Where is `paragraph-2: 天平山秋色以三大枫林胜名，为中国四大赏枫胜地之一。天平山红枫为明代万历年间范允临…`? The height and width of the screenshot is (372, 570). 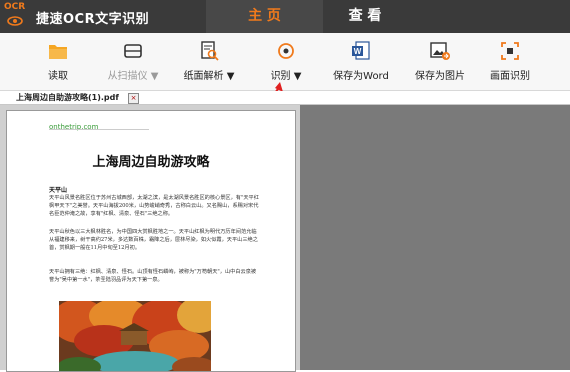 paragraph-2: 天平山秋色以三大枫林胜名，为中国四大赏枫胜地之一。天平山红枫为明代万历年间范允临… is located at coordinates (153, 240).